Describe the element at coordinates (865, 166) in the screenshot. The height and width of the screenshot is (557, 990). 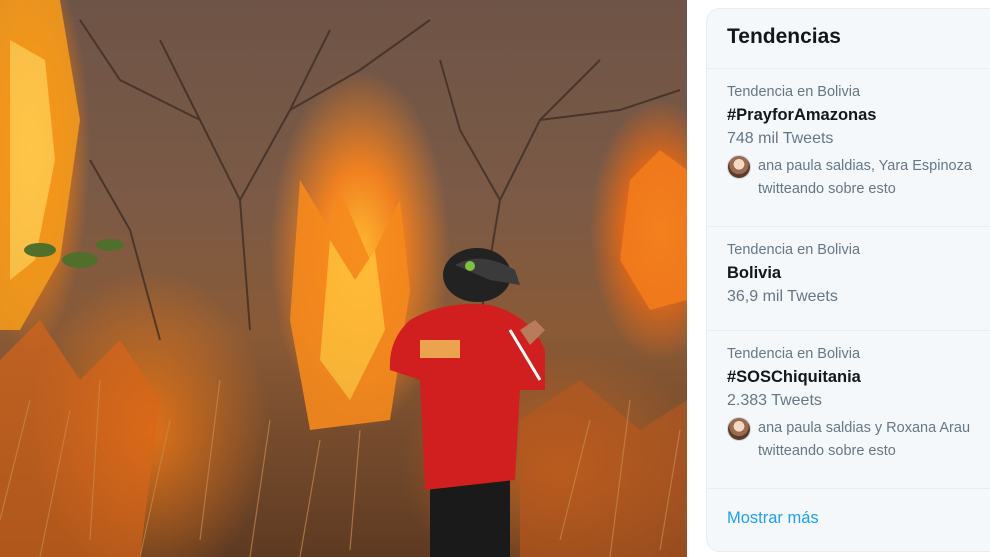
I see `trend-users-names: ana paula saldias, Yara Espinoza` at that location.